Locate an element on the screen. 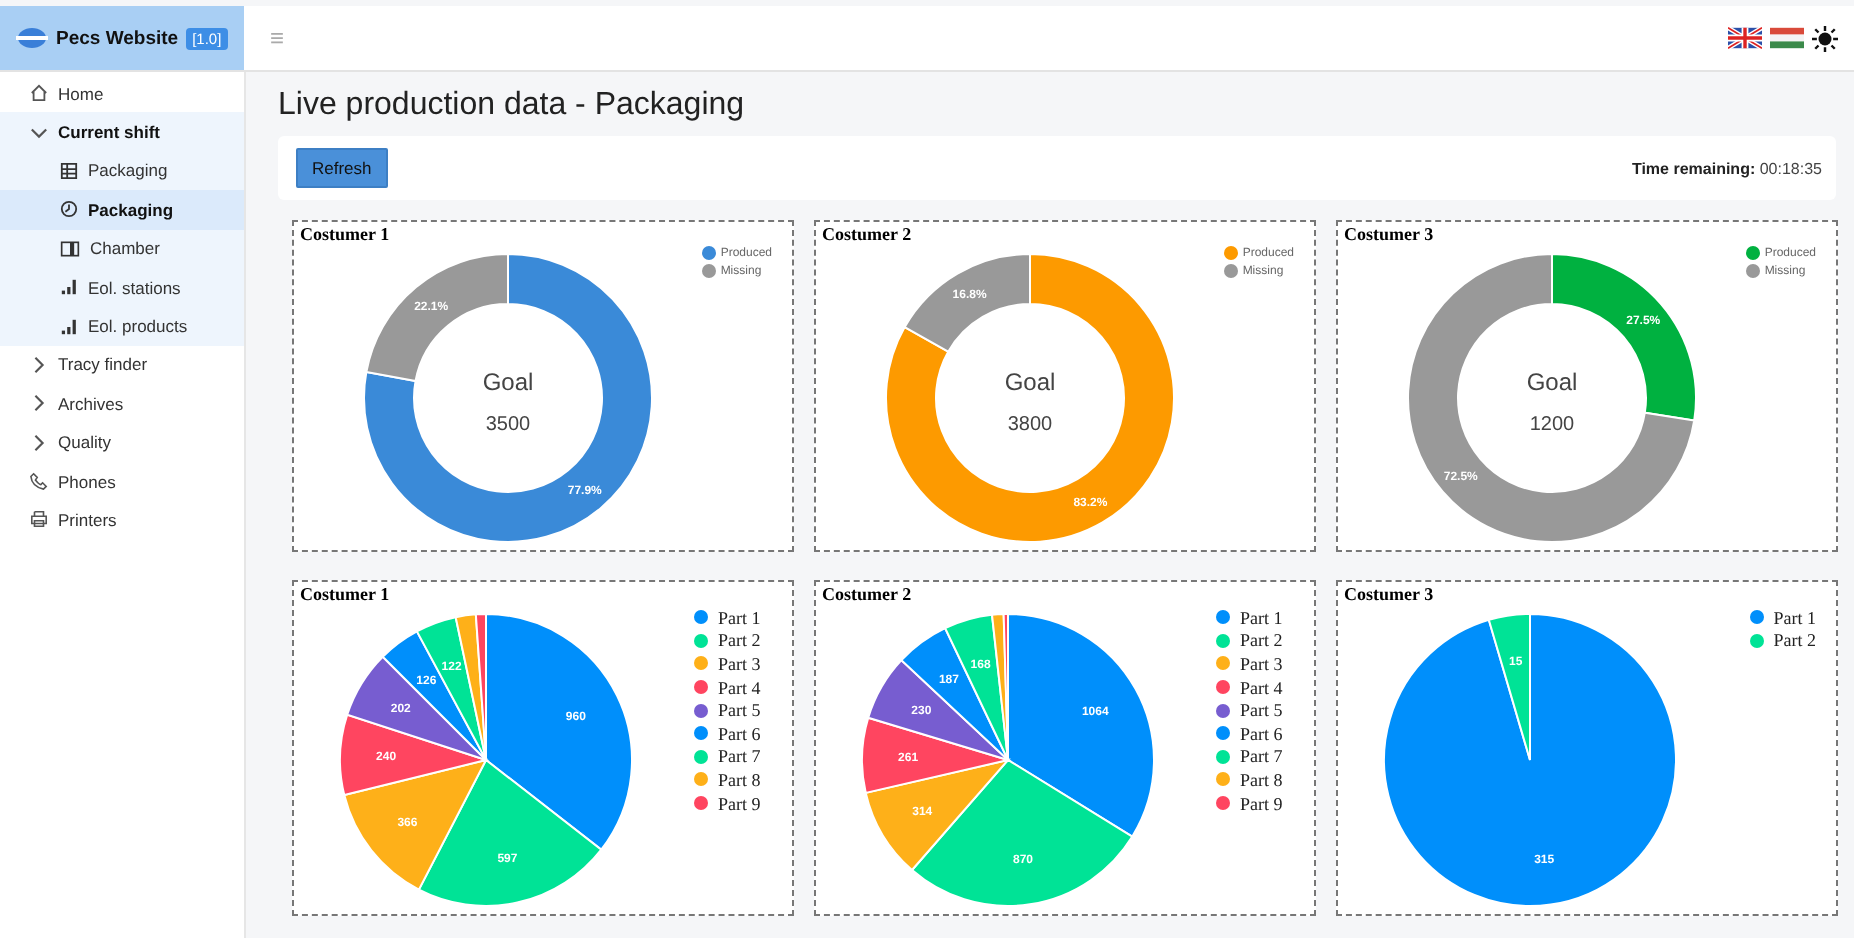 This screenshot has width=1854, height=938. refresh-button: Refresh is located at coordinates (342, 168).